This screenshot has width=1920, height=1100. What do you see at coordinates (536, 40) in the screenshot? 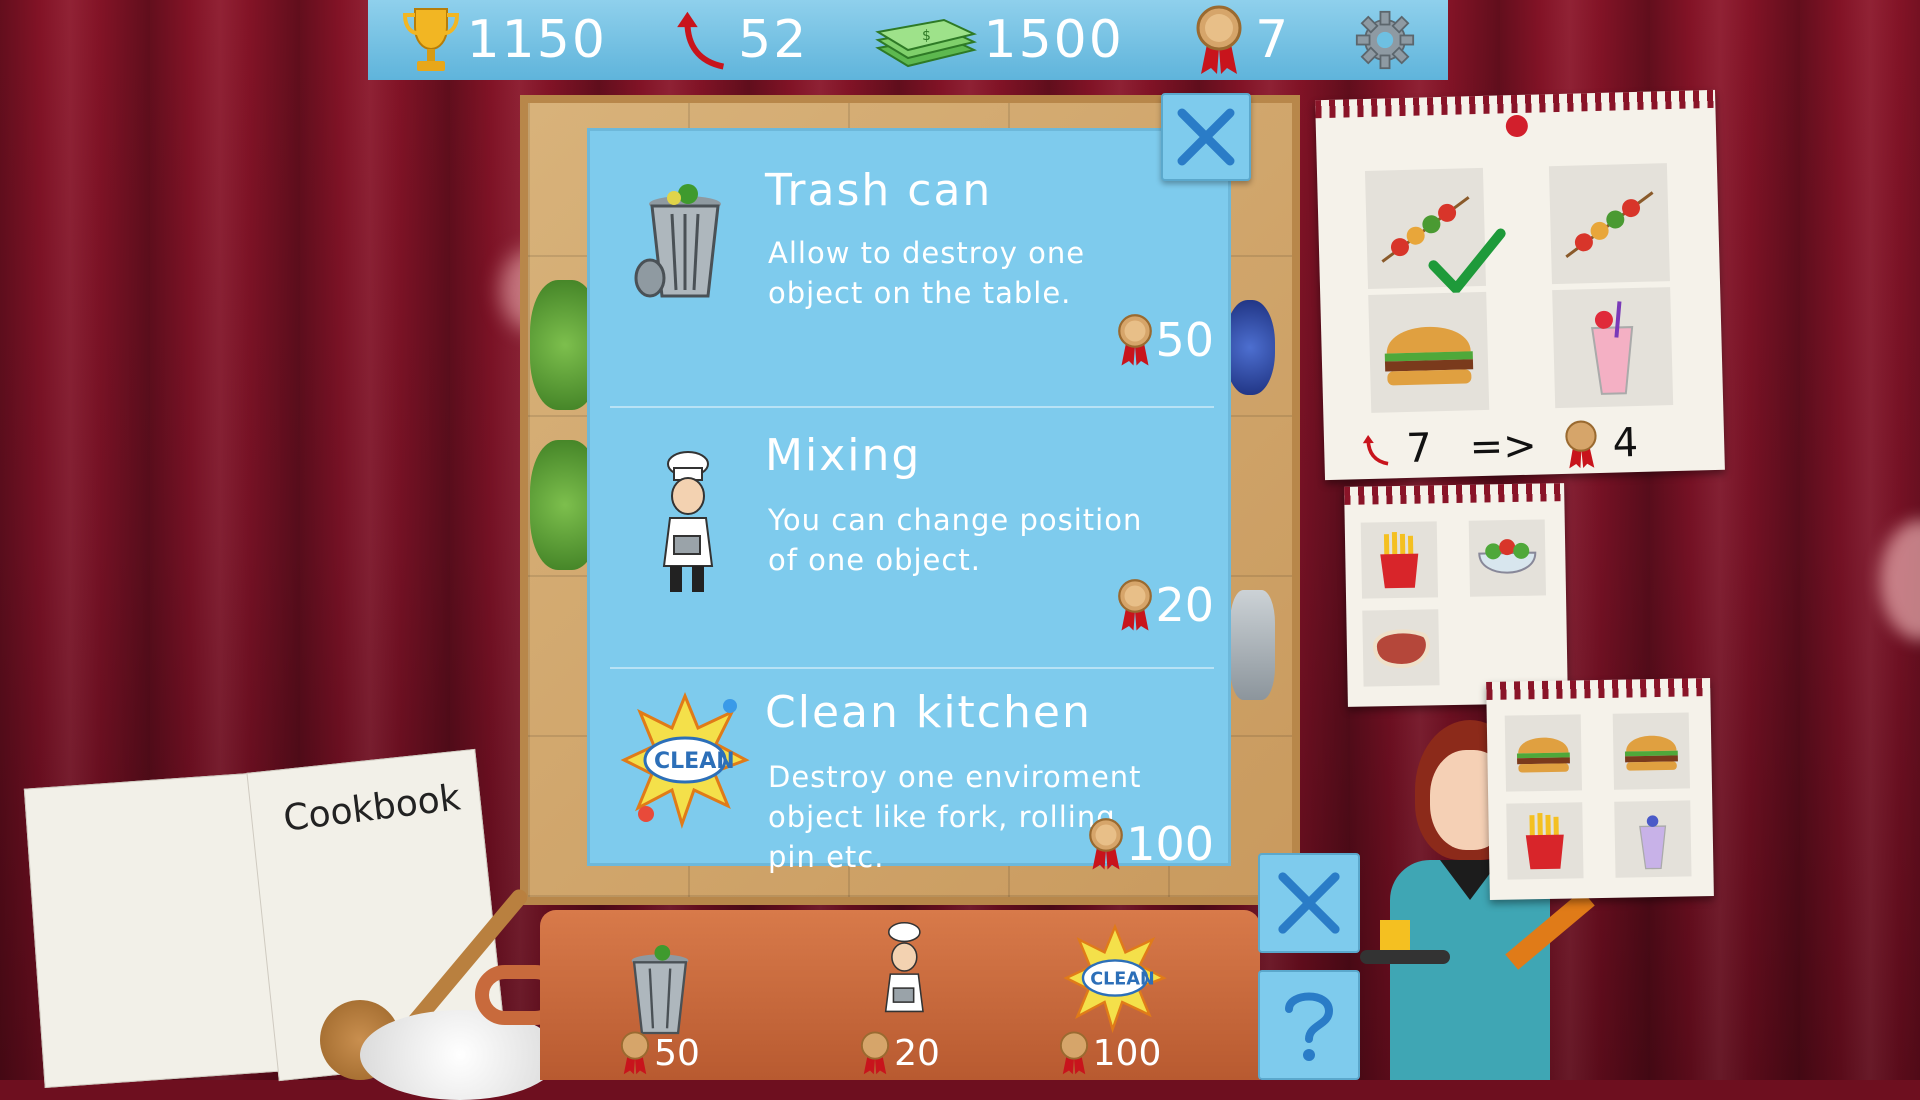
I see `trophy-value: 1150` at bounding box center [536, 40].